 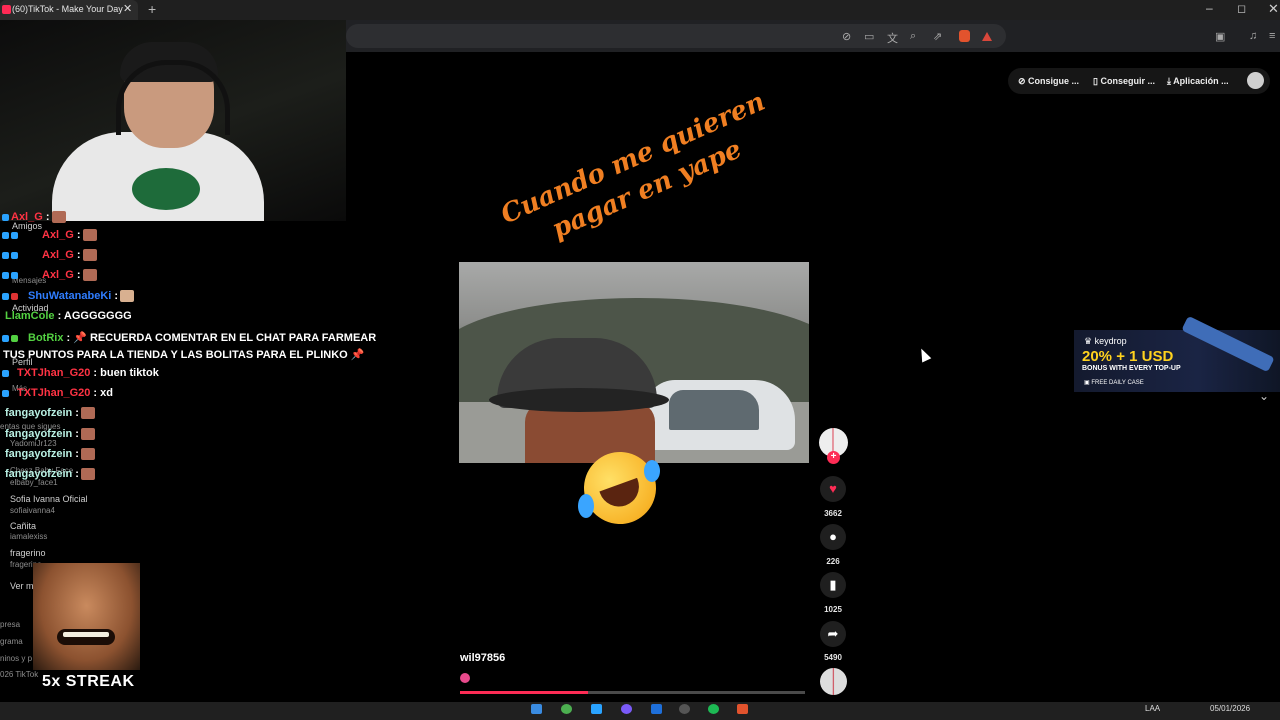 I want to click on spotify-icon, so click(x=713, y=709).